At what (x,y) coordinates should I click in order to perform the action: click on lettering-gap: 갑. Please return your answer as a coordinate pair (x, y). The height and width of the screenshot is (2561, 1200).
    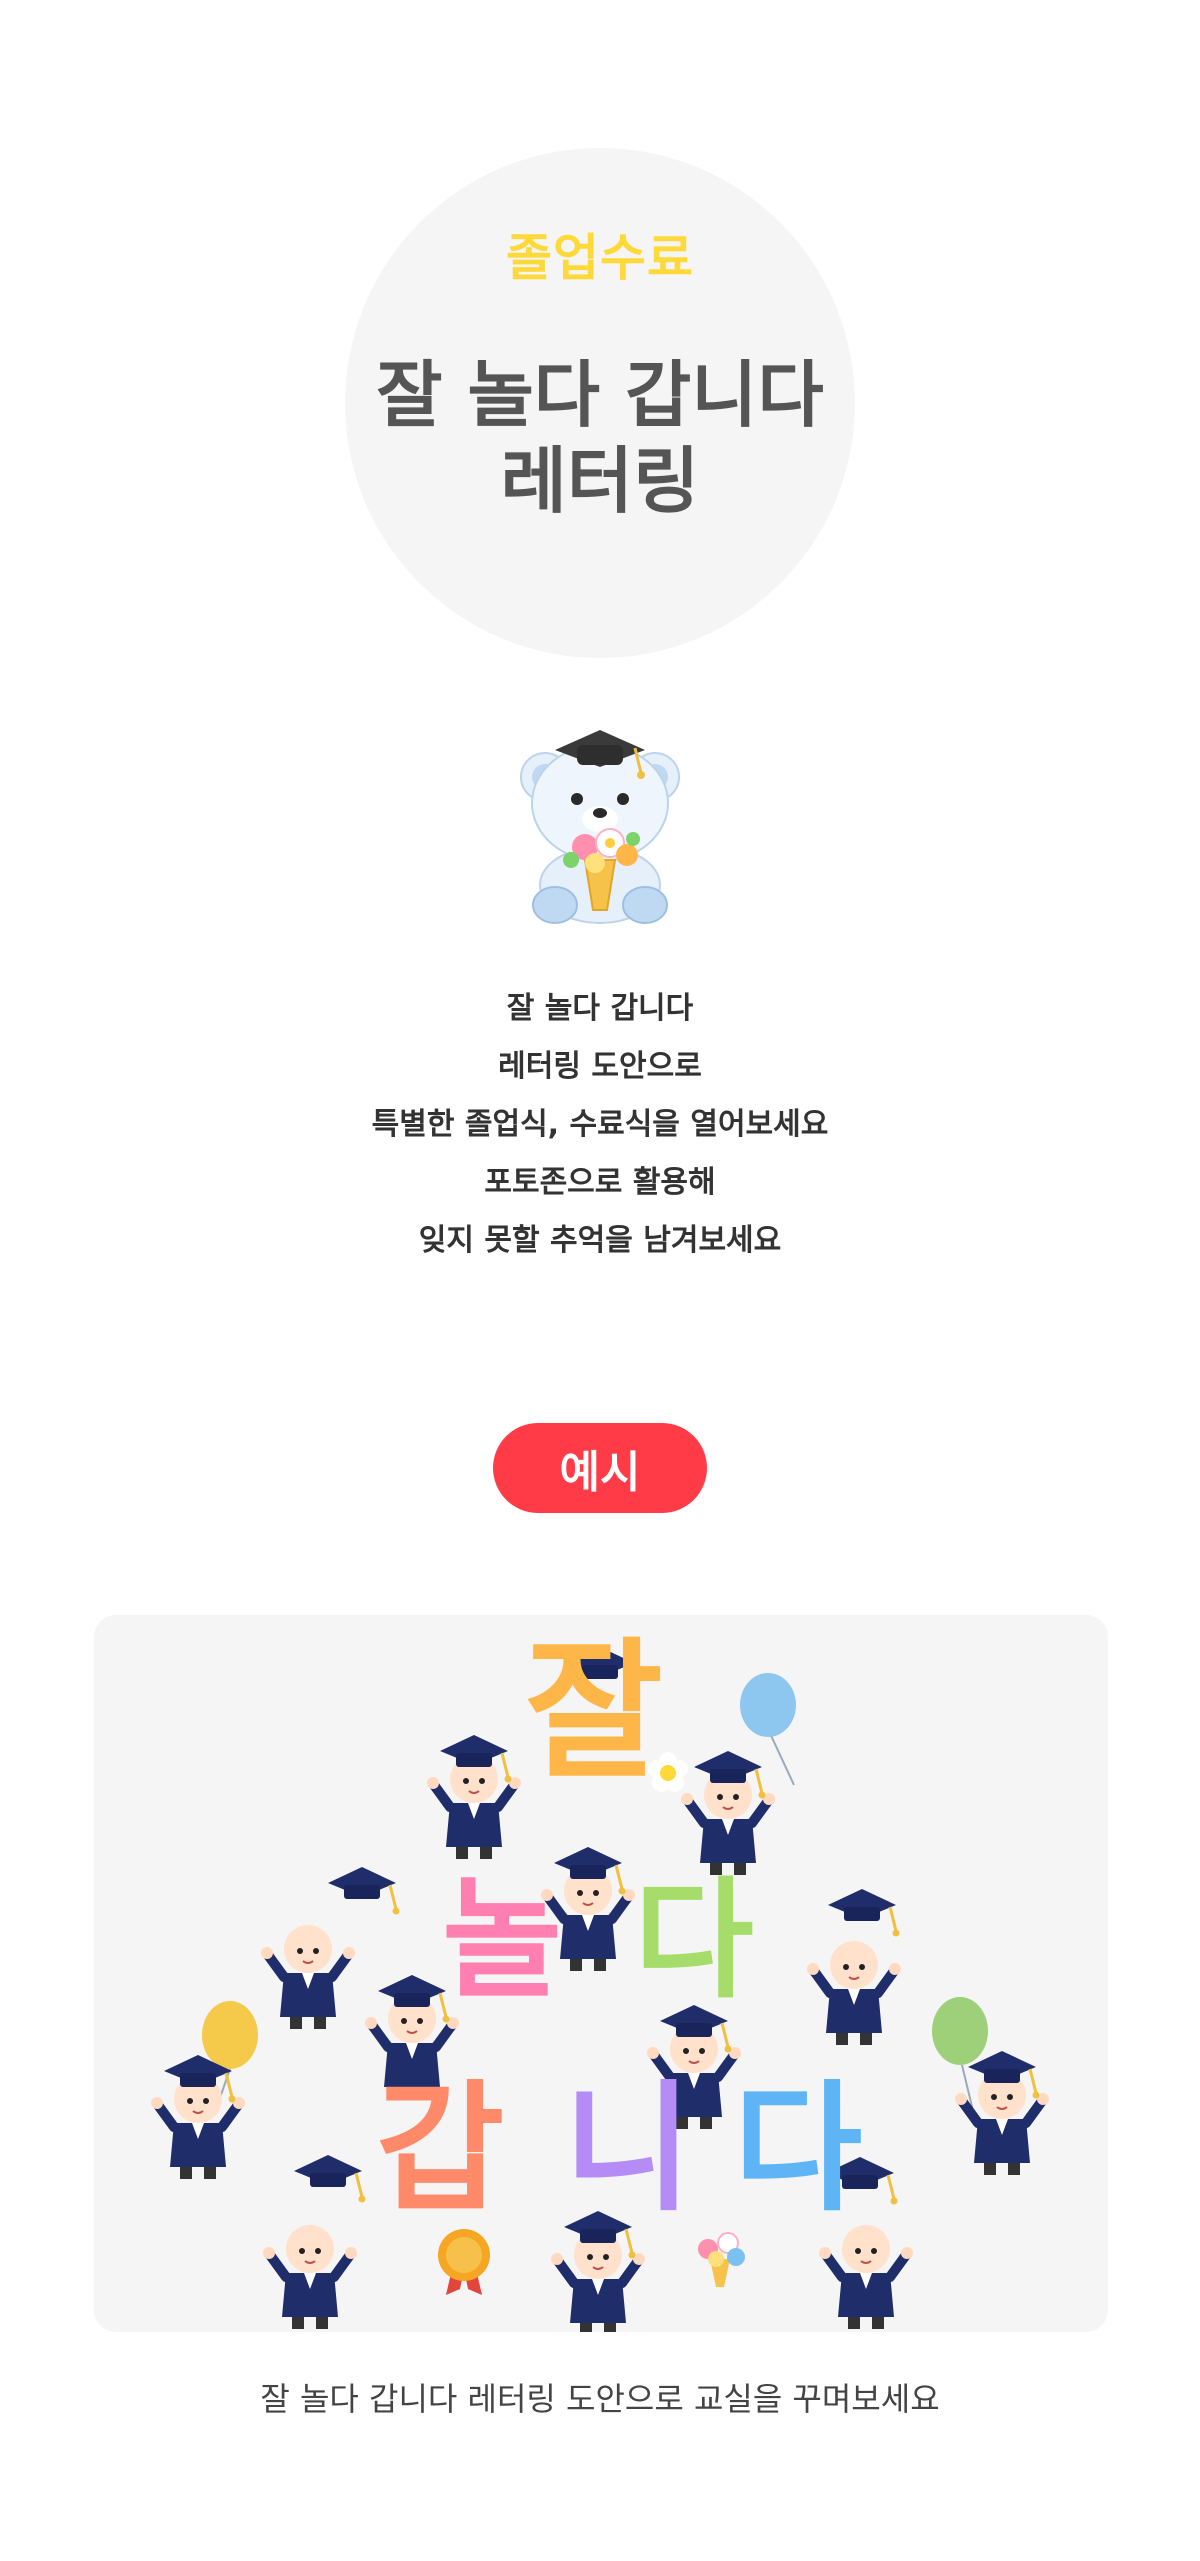
    Looking at the image, I should click on (440, 2149).